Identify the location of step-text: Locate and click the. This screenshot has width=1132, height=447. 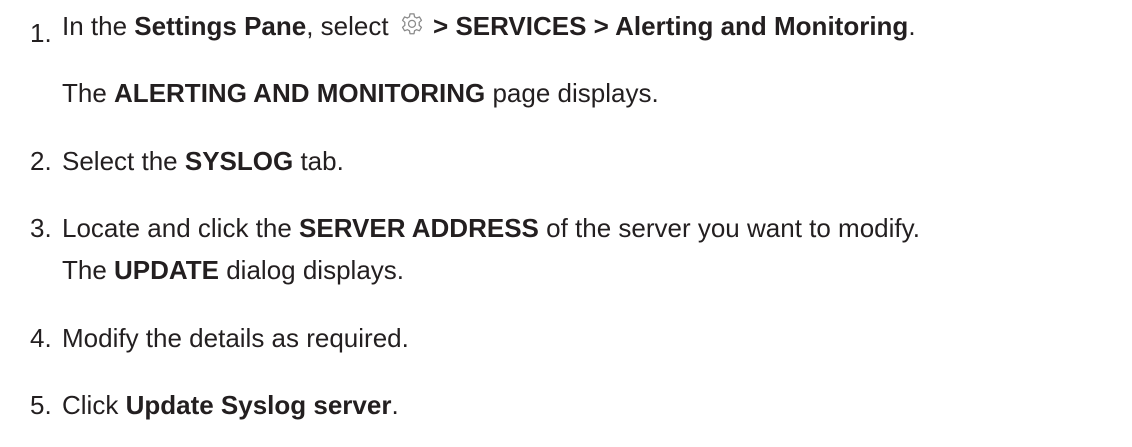
(181, 228).